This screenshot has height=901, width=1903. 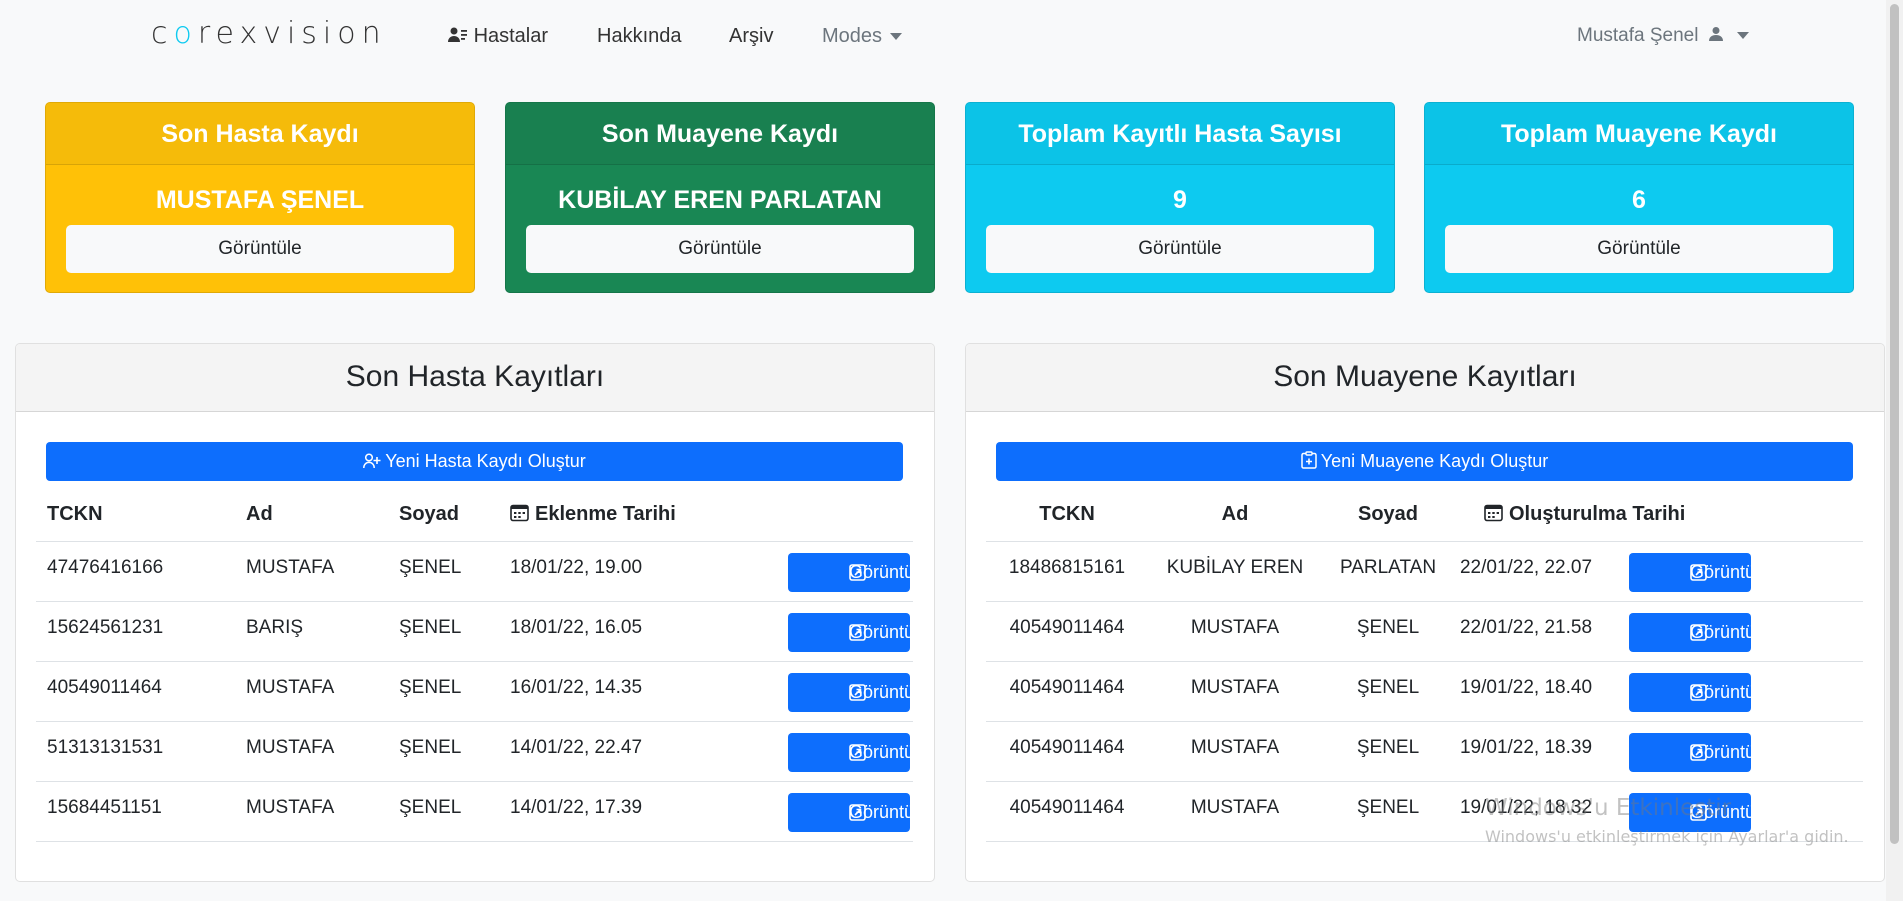 I want to click on nav-arsiv: Arşiv, so click(x=751, y=36).